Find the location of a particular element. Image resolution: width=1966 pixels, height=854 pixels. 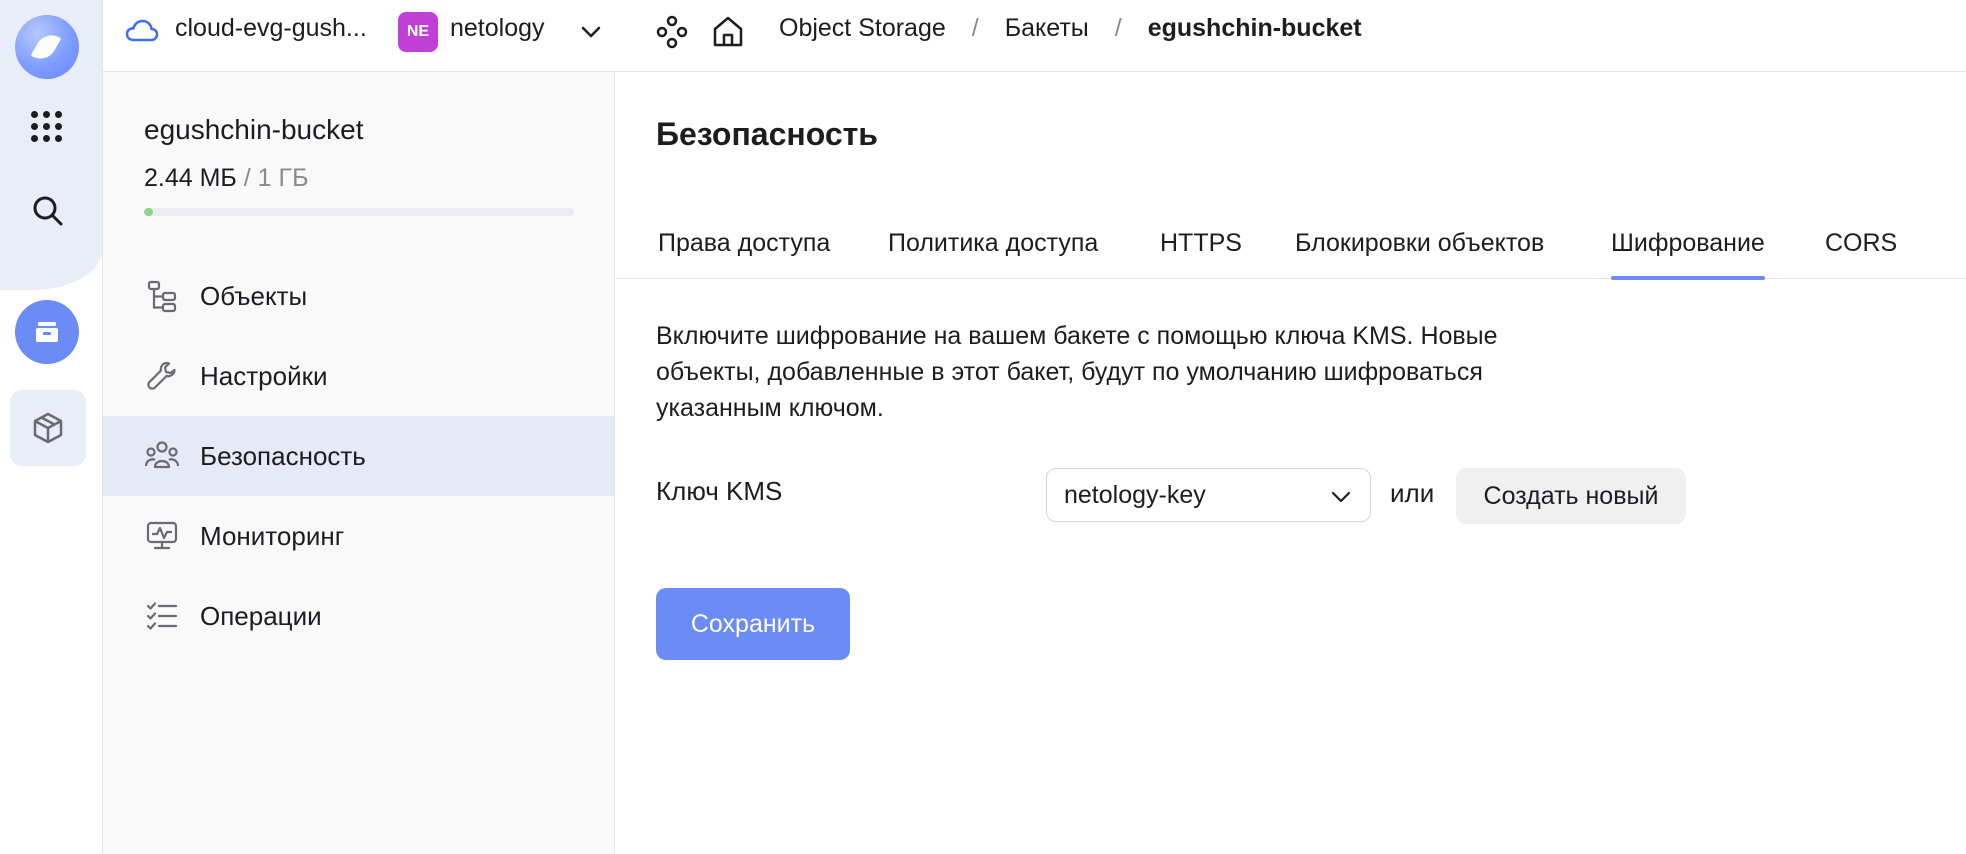

sidebar-item-objects: Объекты is located at coordinates (358, 296).